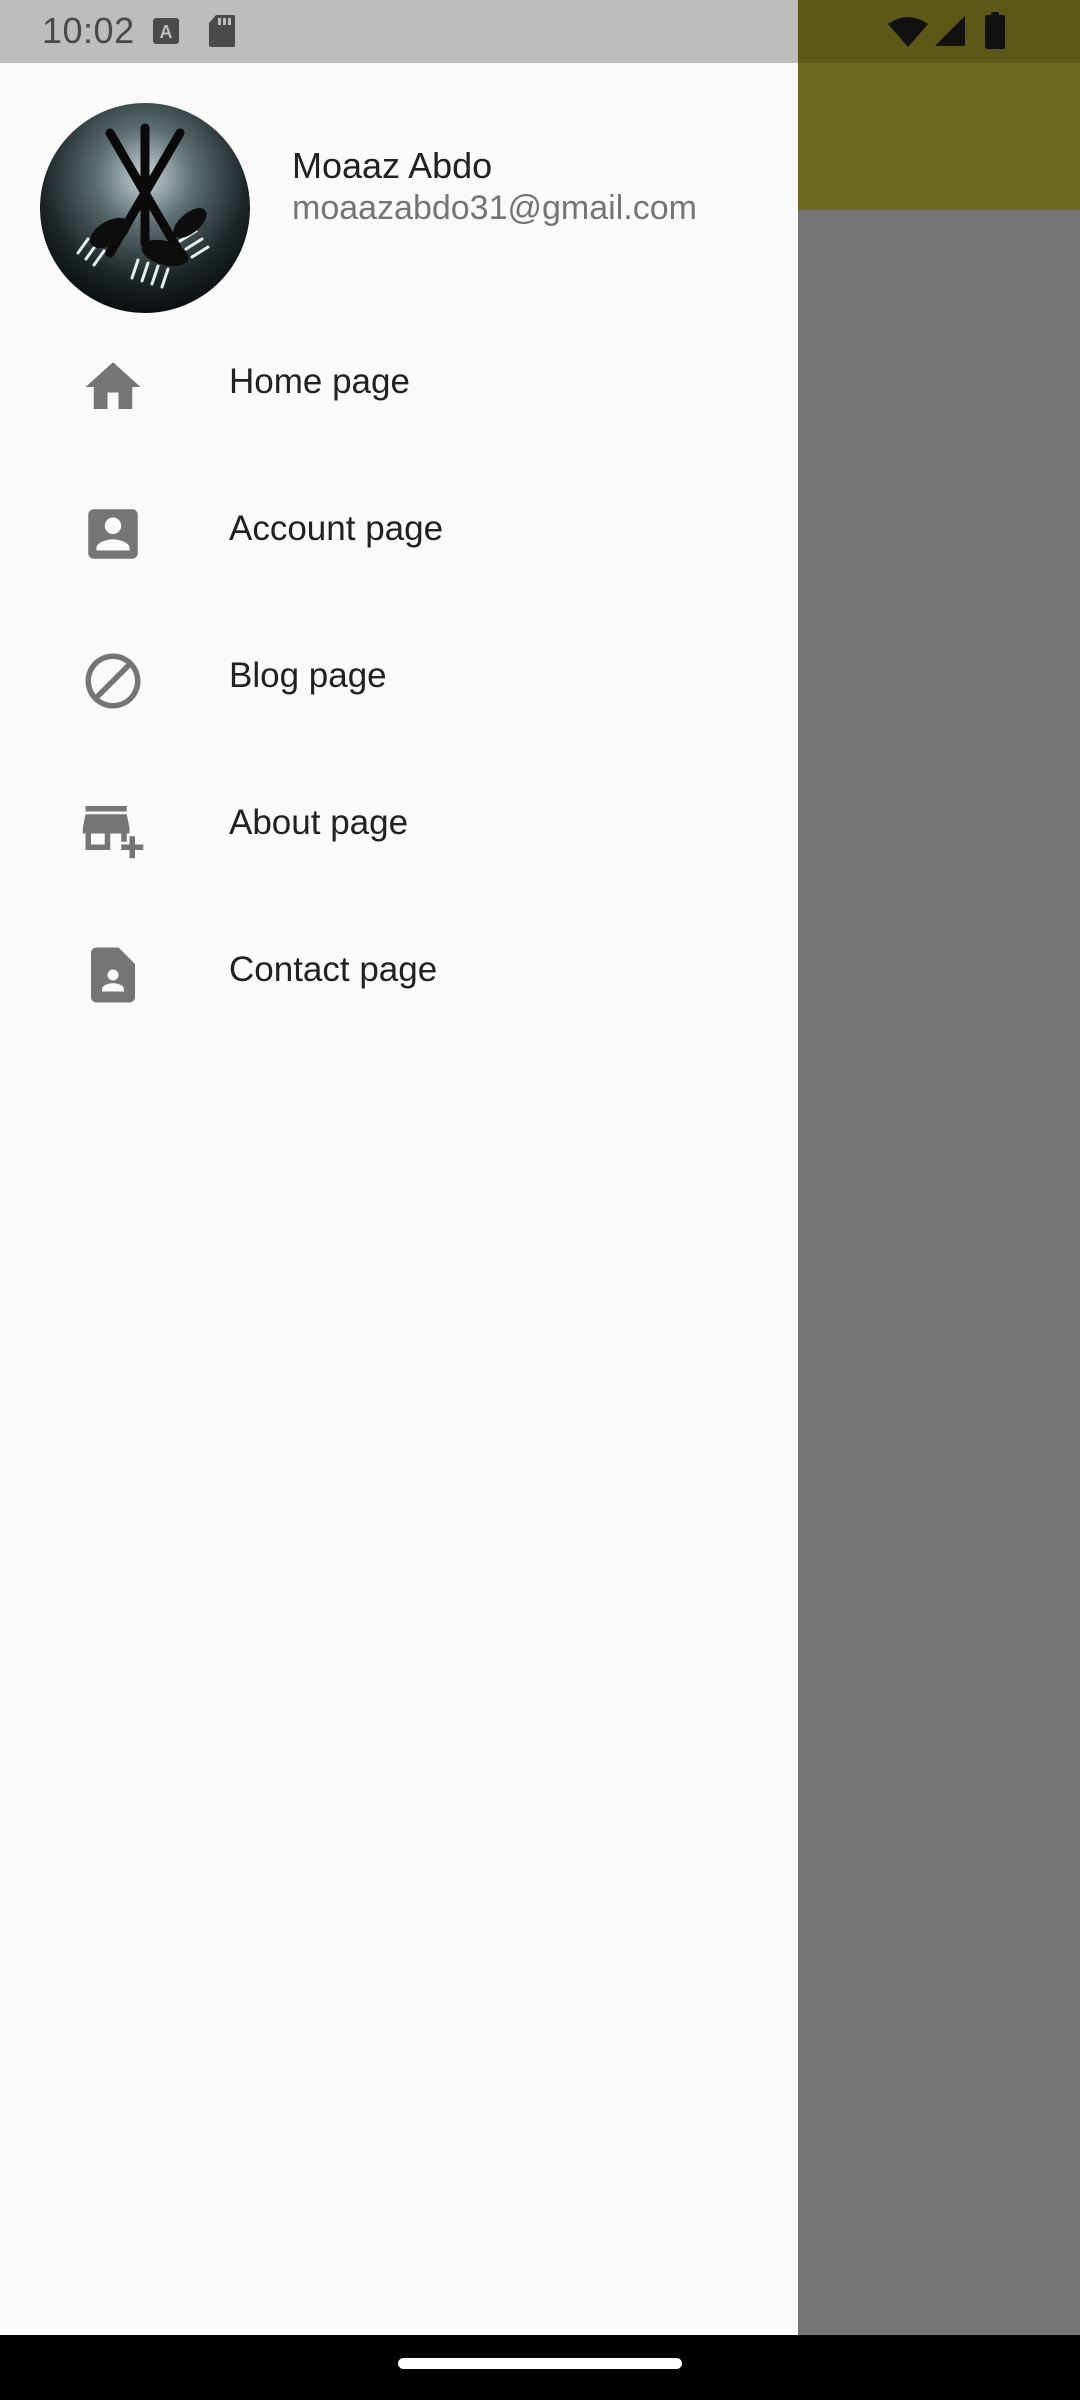  Describe the element at coordinates (113, 681) in the screenshot. I see `block-icon` at that location.